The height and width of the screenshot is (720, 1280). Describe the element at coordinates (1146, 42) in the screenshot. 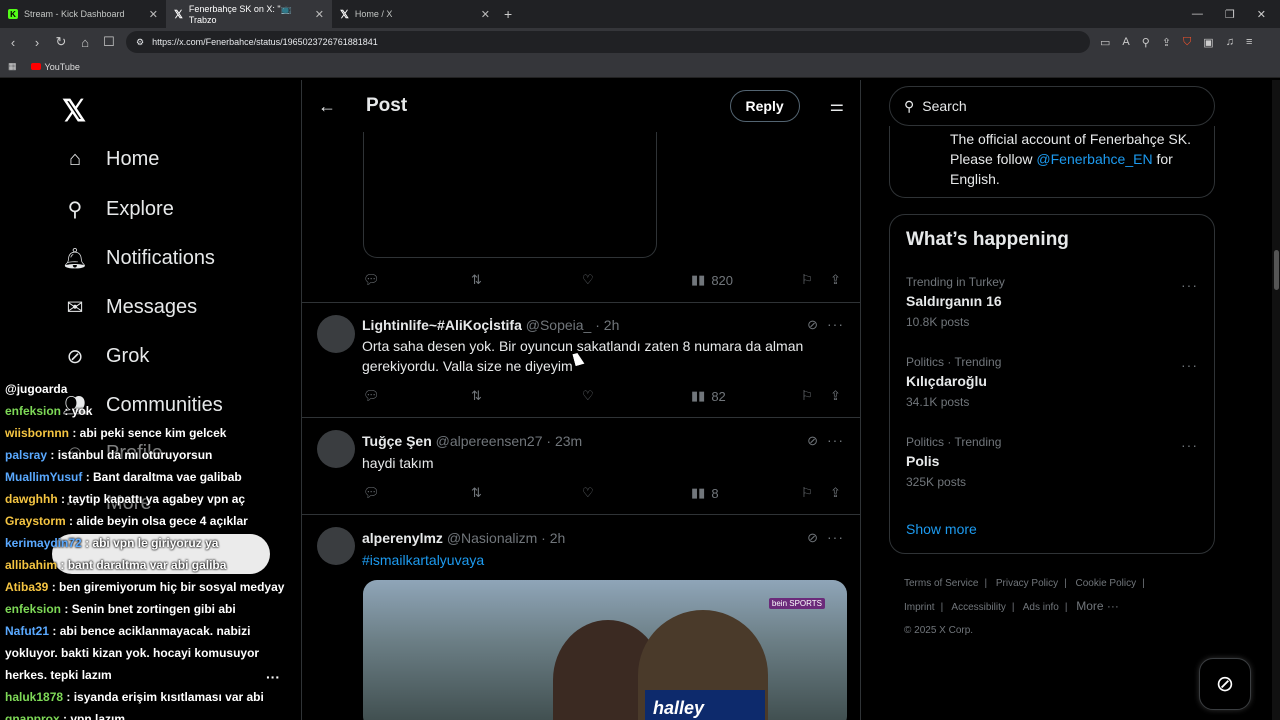

I see `zoom-icon: ⚲` at that location.